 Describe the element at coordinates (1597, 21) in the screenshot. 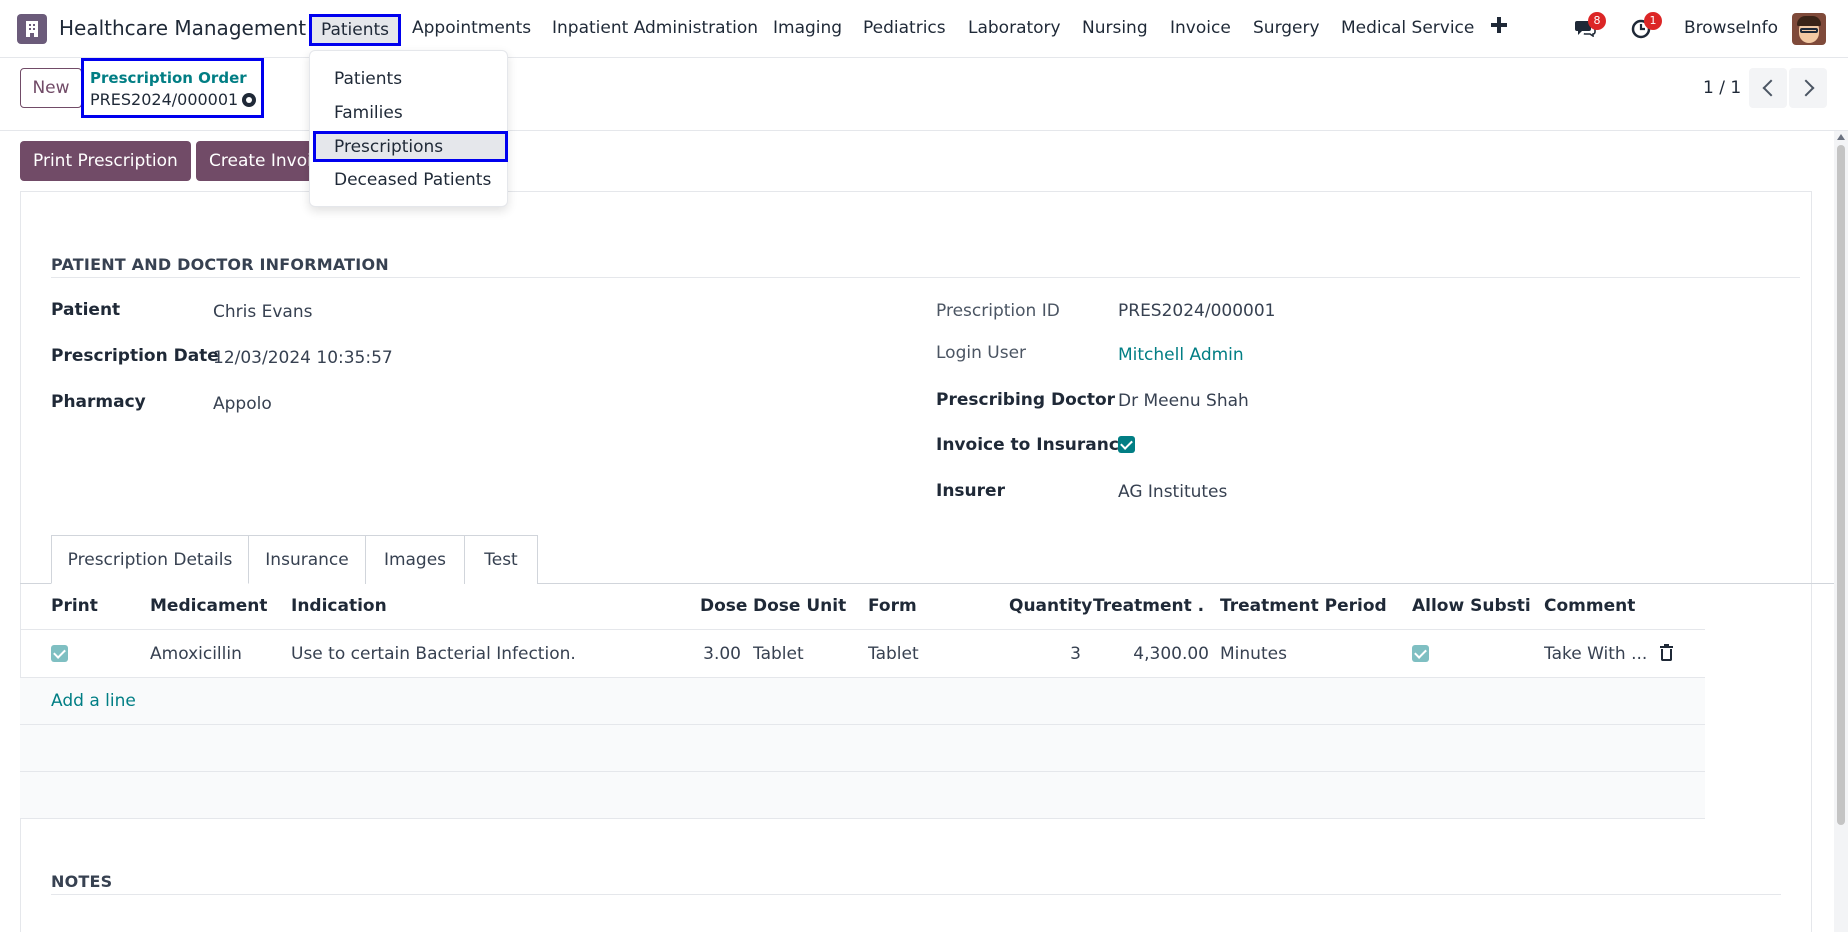

I see `messages-badge: 8` at that location.